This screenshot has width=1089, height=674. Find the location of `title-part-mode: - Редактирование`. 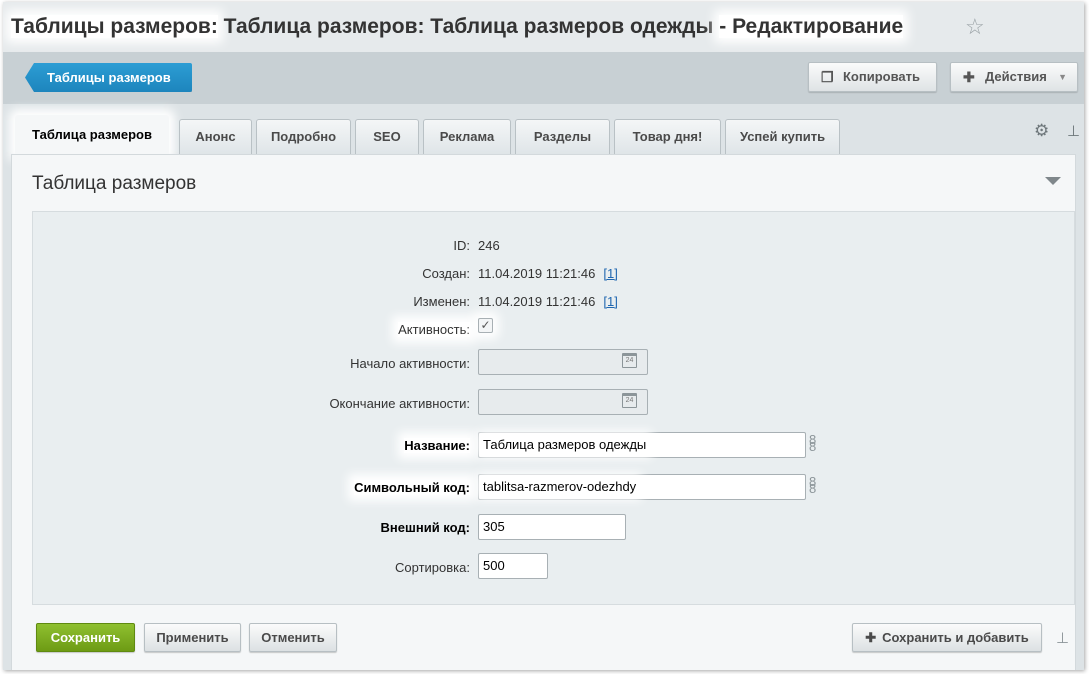

title-part-mode: - Редактирование is located at coordinates (811, 26).